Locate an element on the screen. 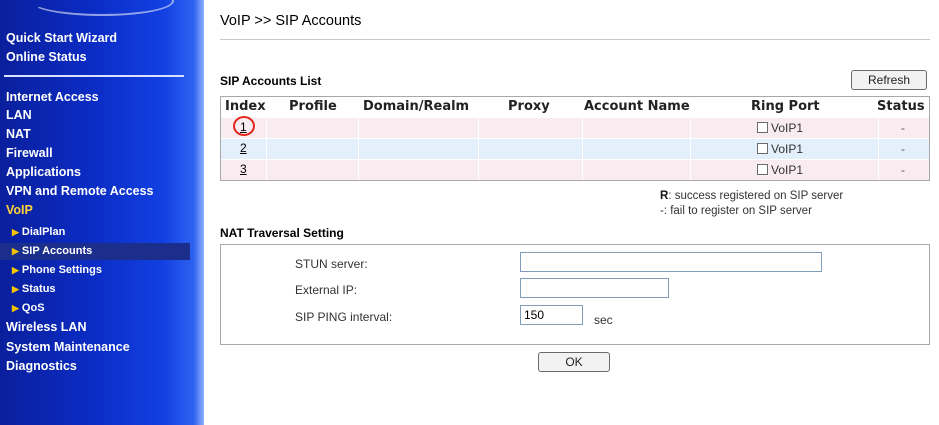 The width and height of the screenshot is (939, 425). column-header-ring-port: Ring Port is located at coordinates (785, 106).